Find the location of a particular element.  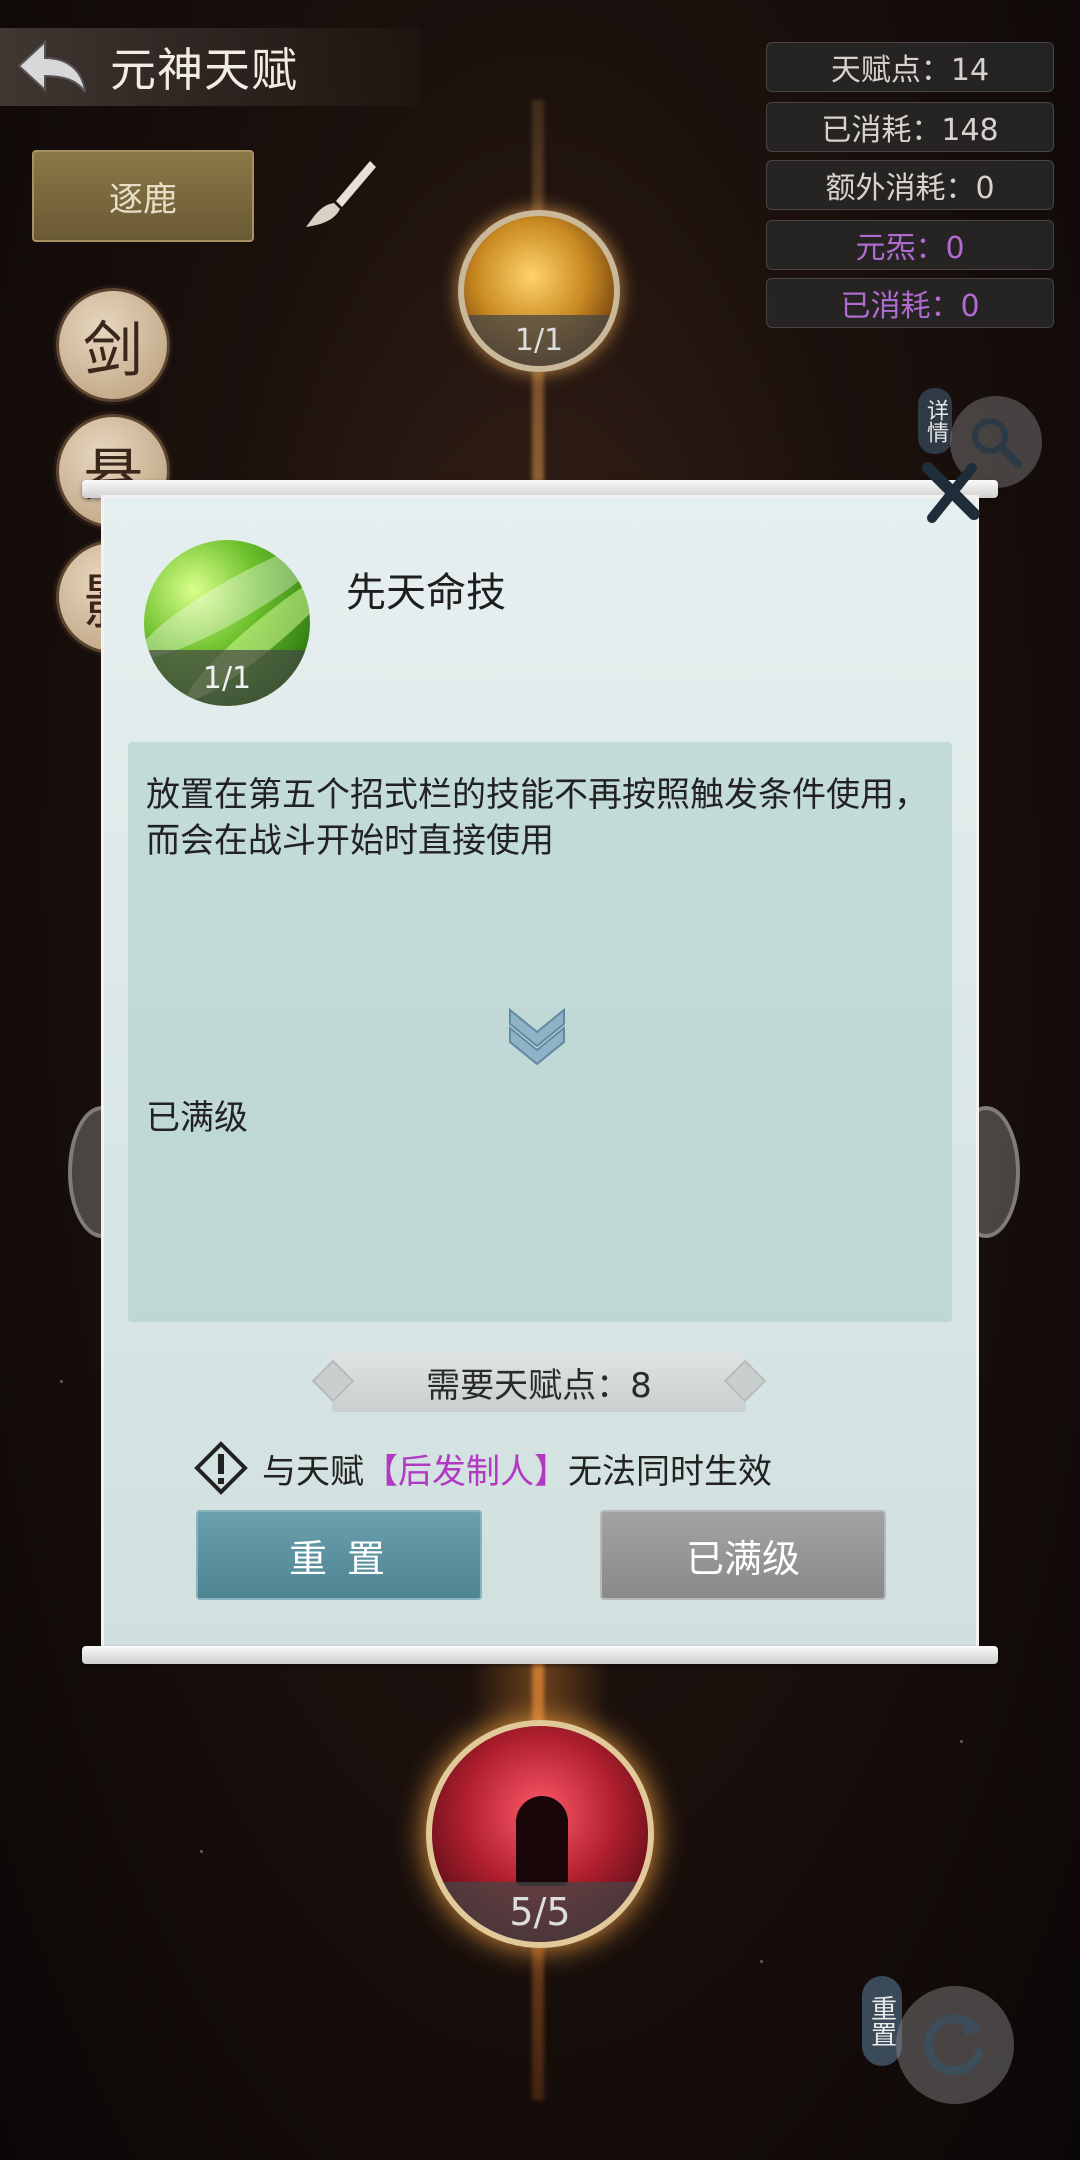

yuanyan-consumed-stat: 已消耗：0 is located at coordinates (910, 303).